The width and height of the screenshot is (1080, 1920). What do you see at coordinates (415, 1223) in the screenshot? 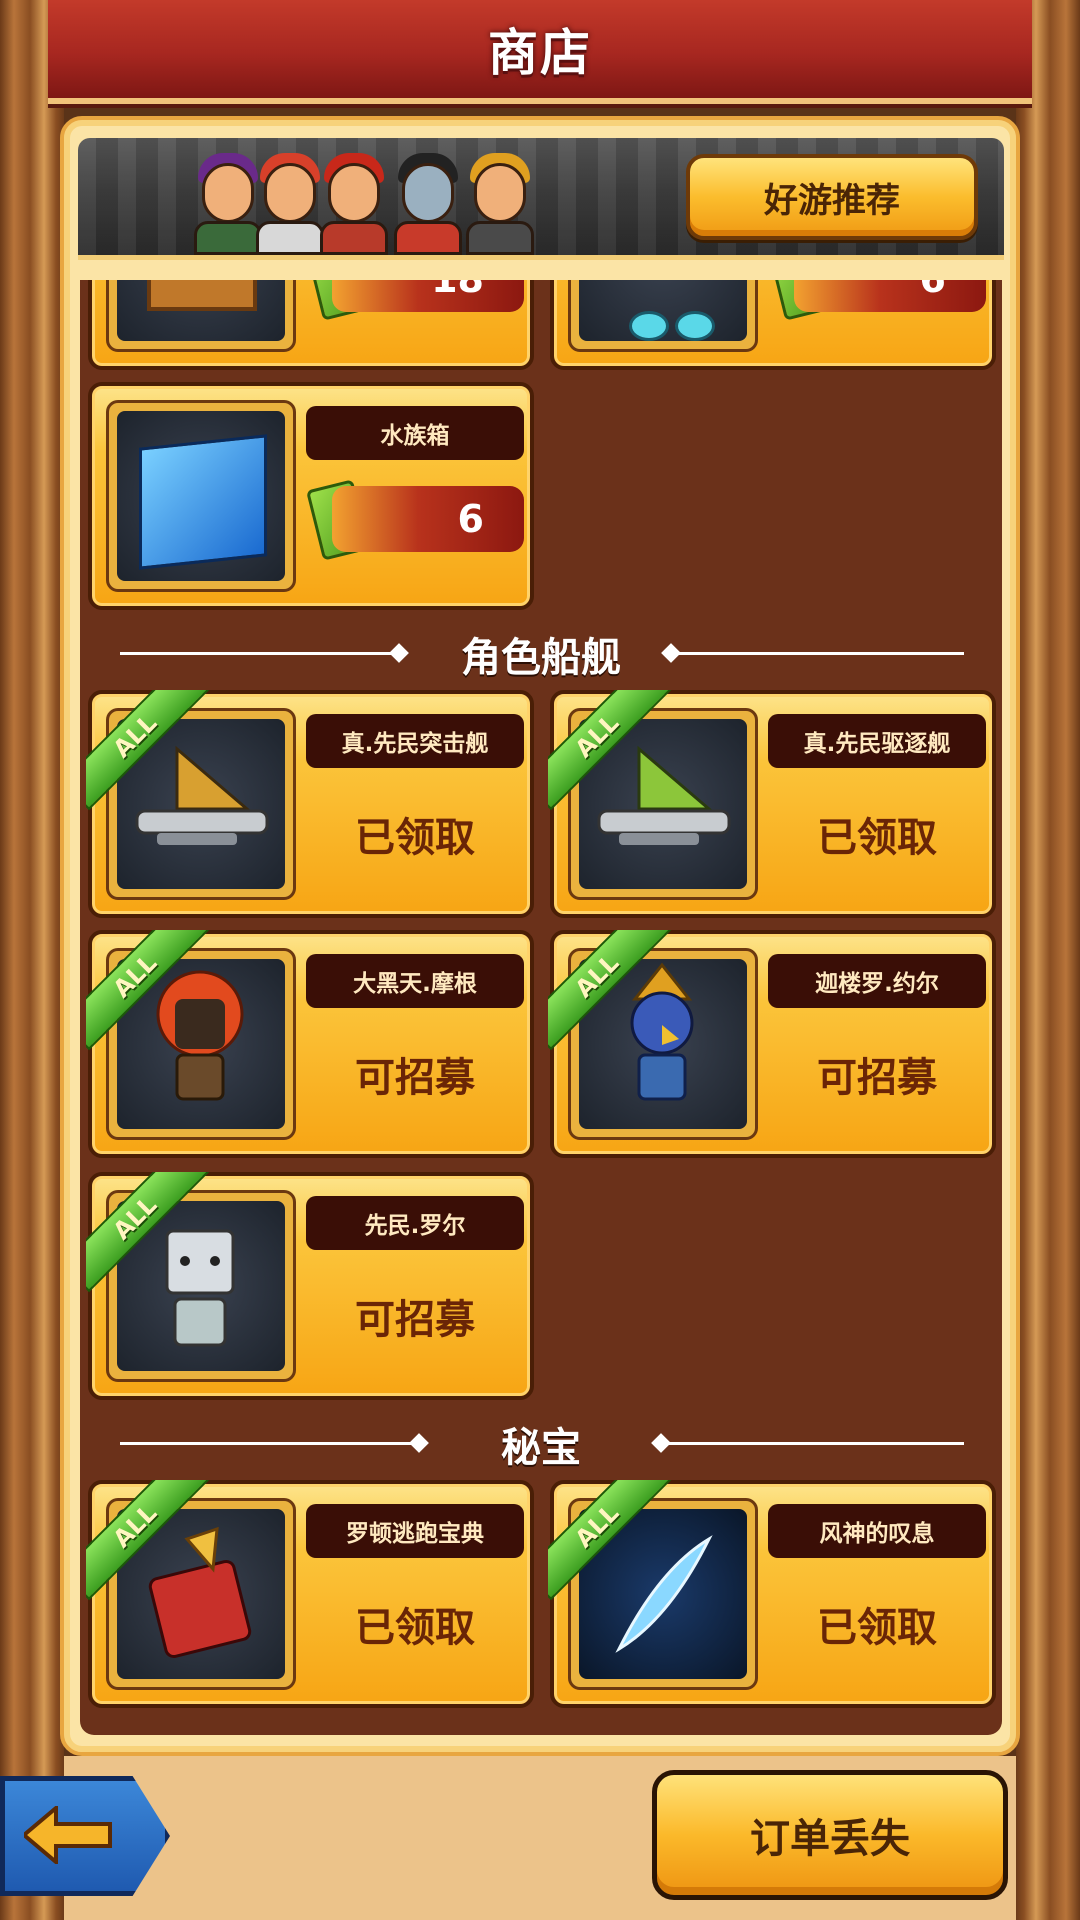
I see `item-name: 先民.罗尔` at bounding box center [415, 1223].